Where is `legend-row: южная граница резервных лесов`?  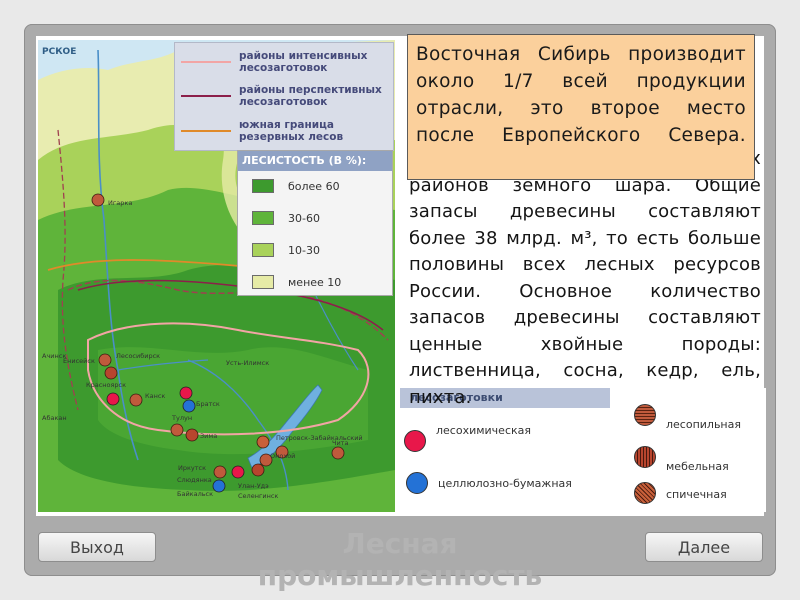
legend-row: южная граница резервных лесов is located at coordinates (284, 130).